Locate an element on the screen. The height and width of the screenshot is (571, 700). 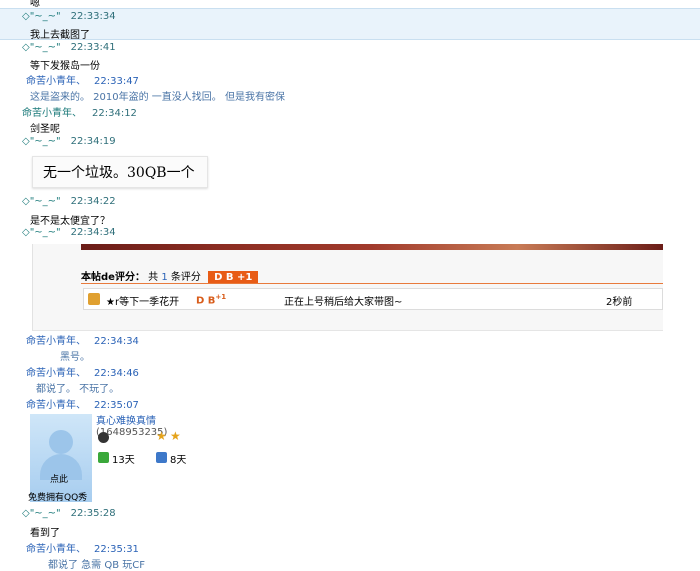
message-text: 看到了 is located at coordinates (45, 533).